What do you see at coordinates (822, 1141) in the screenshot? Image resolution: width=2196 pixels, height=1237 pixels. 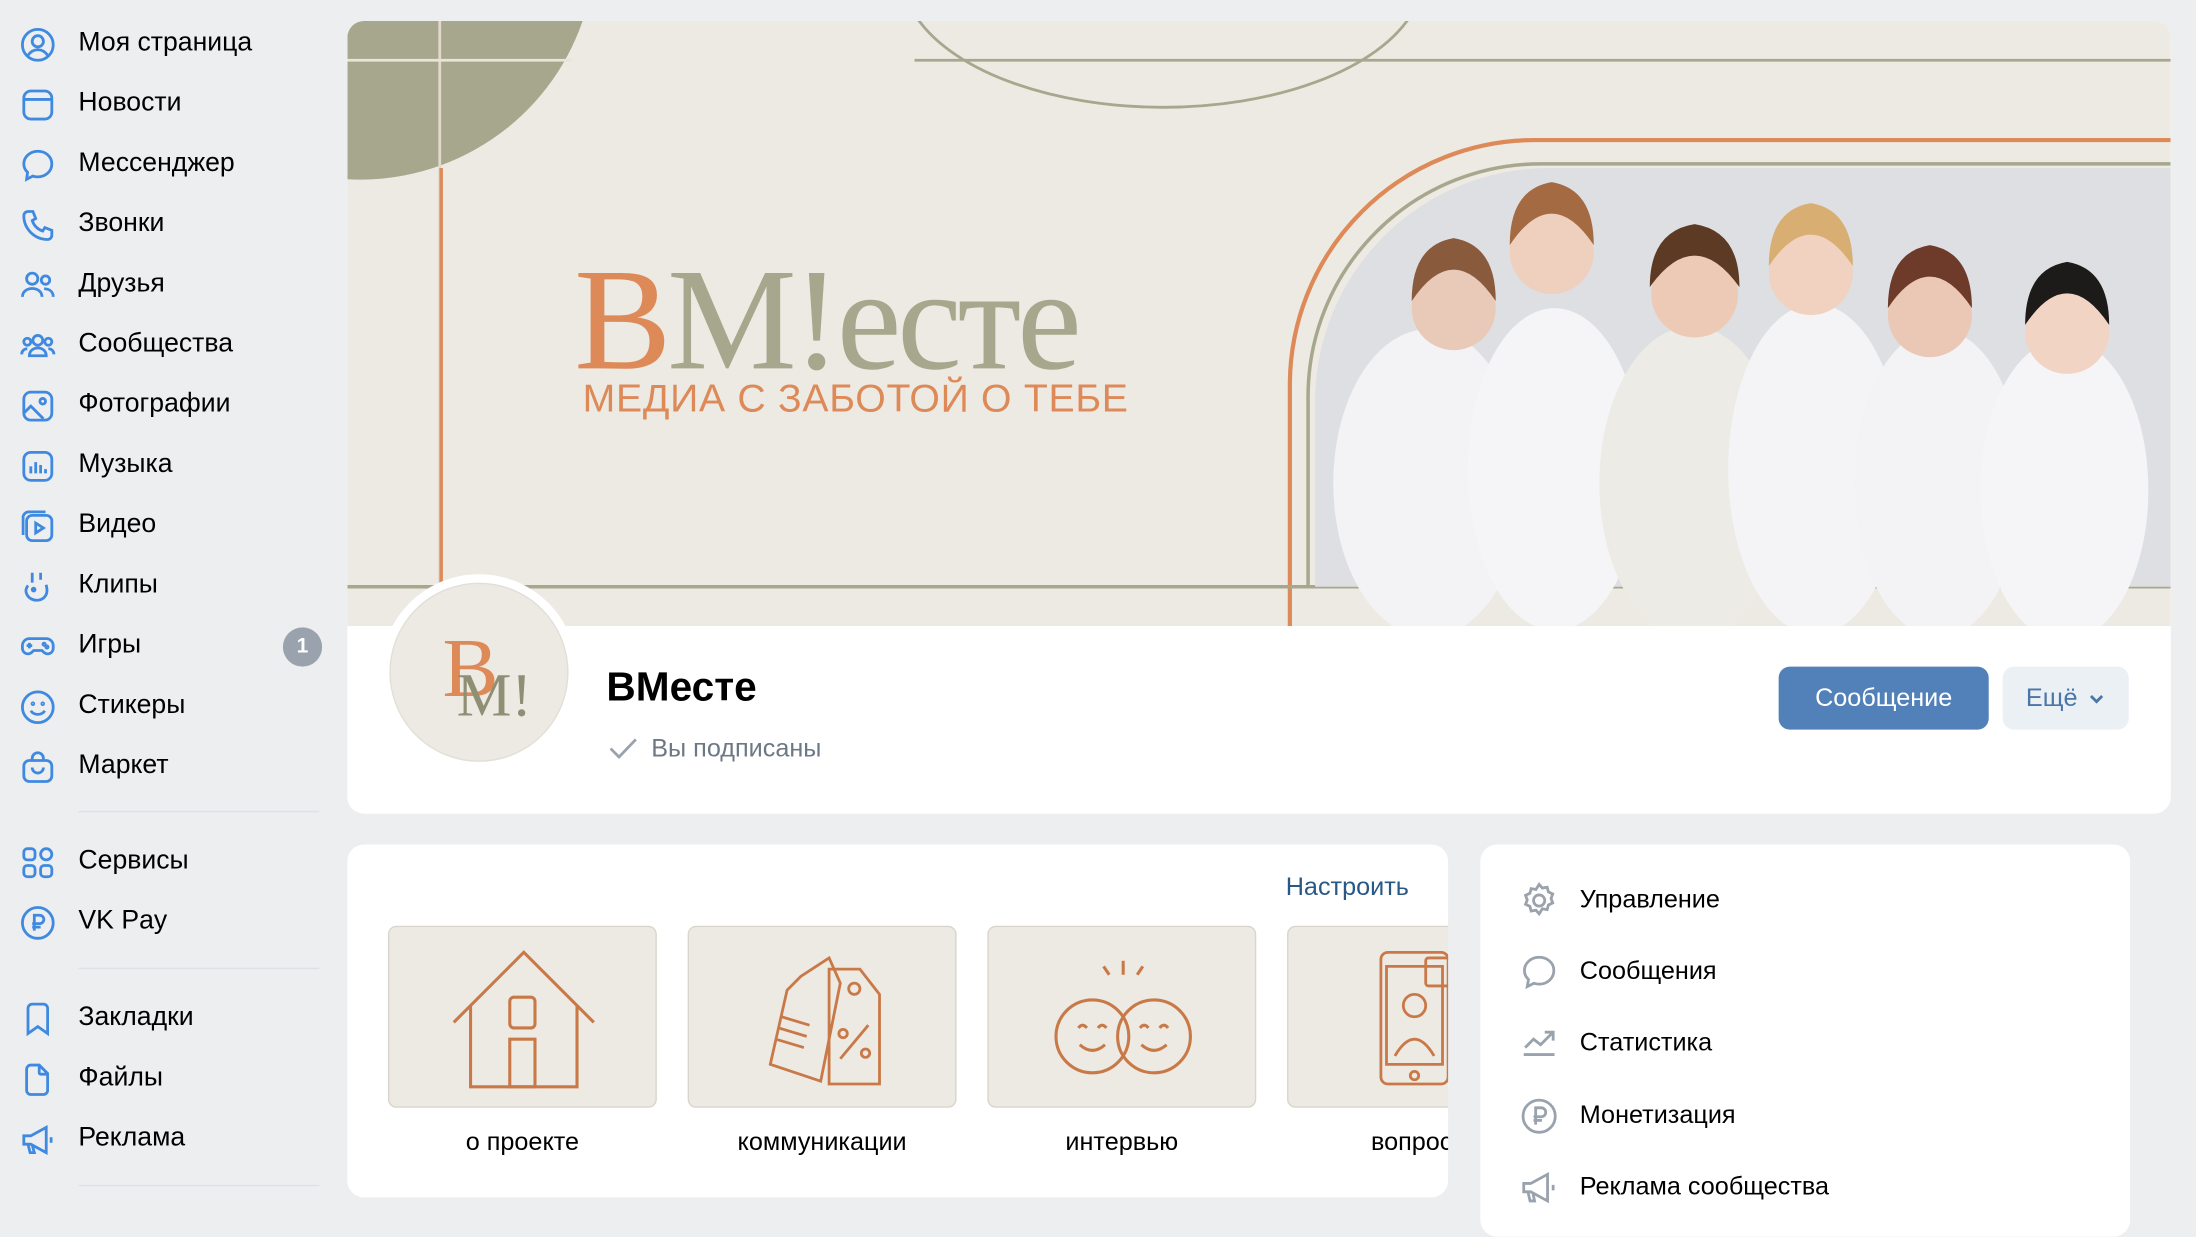 I see `tile-label: коммуникации` at bounding box center [822, 1141].